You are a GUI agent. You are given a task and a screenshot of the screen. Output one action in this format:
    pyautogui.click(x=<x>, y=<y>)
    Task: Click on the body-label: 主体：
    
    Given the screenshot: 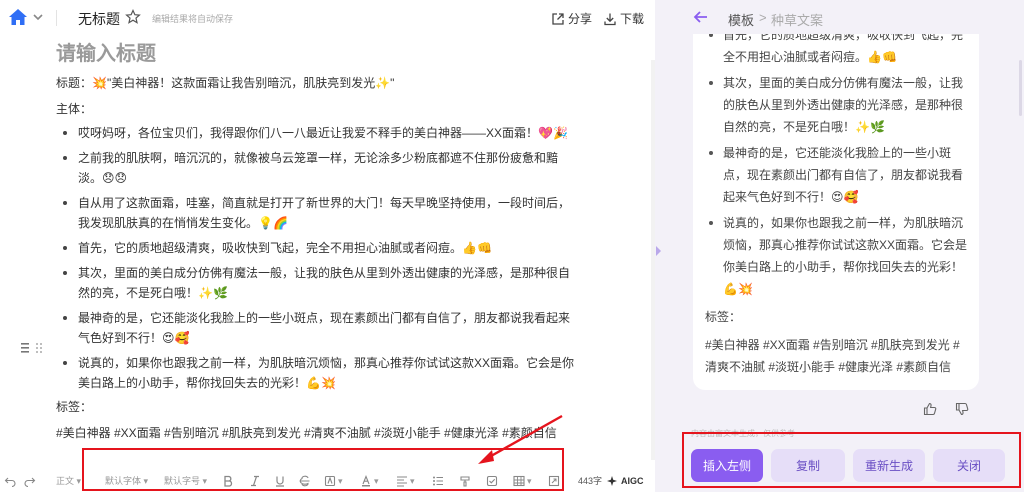 What is the action you would take?
    pyautogui.click(x=74, y=109)
    